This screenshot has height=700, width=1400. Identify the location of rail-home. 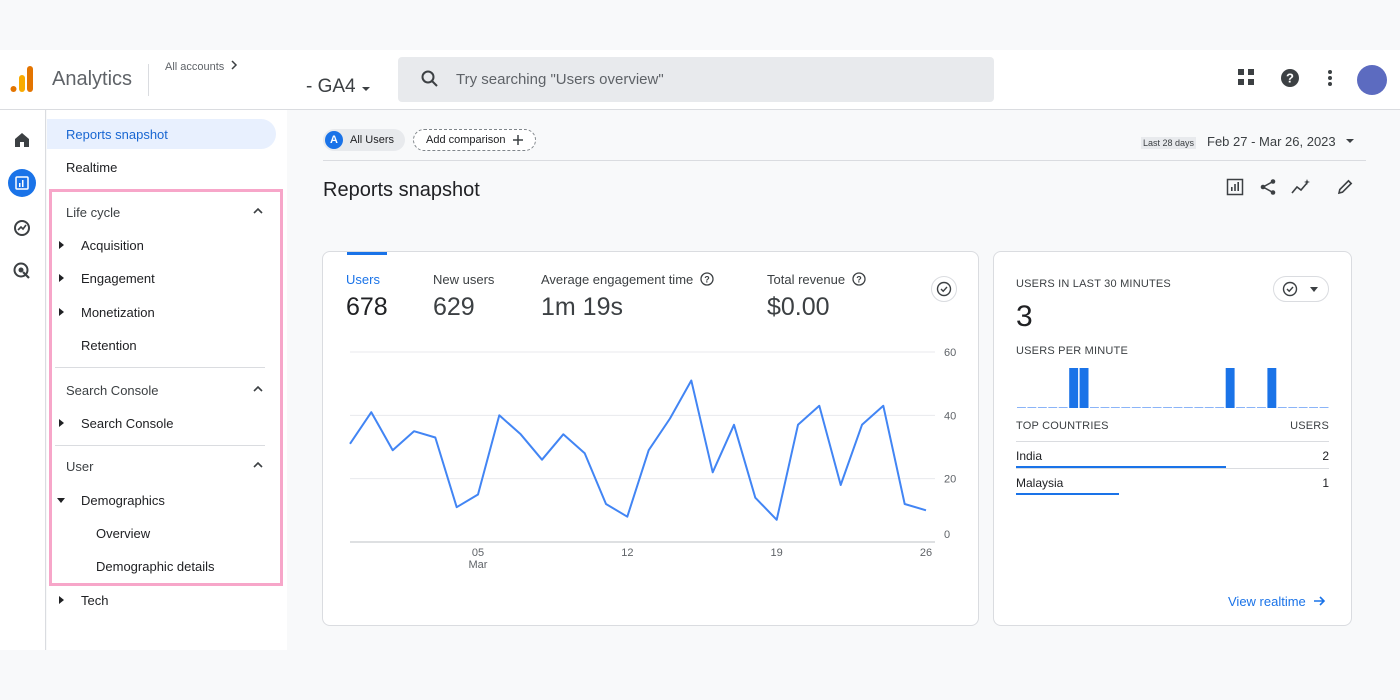
(22, 140).